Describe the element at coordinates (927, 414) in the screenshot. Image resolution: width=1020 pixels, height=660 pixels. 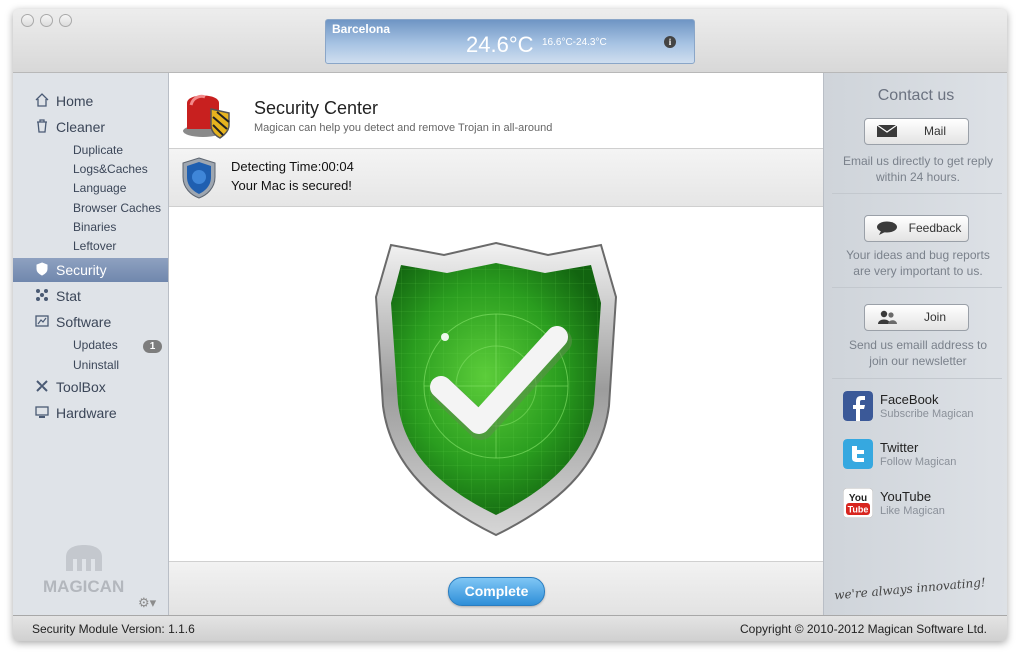
I see `social-sub: Subscribe Magican` at that location.